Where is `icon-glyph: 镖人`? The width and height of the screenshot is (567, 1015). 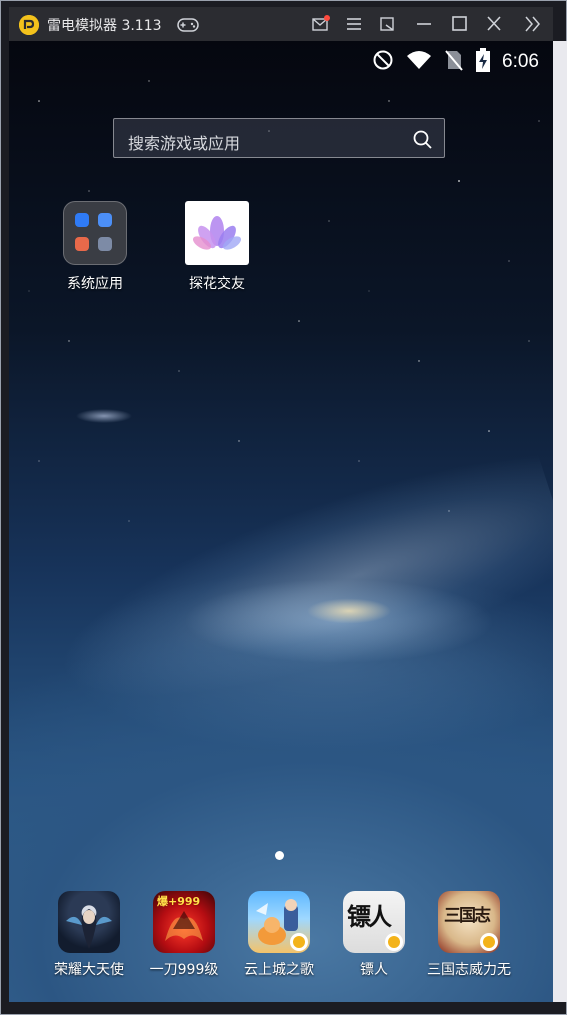 icon-glyph: 镖人 is located at coordinates (369, 916).